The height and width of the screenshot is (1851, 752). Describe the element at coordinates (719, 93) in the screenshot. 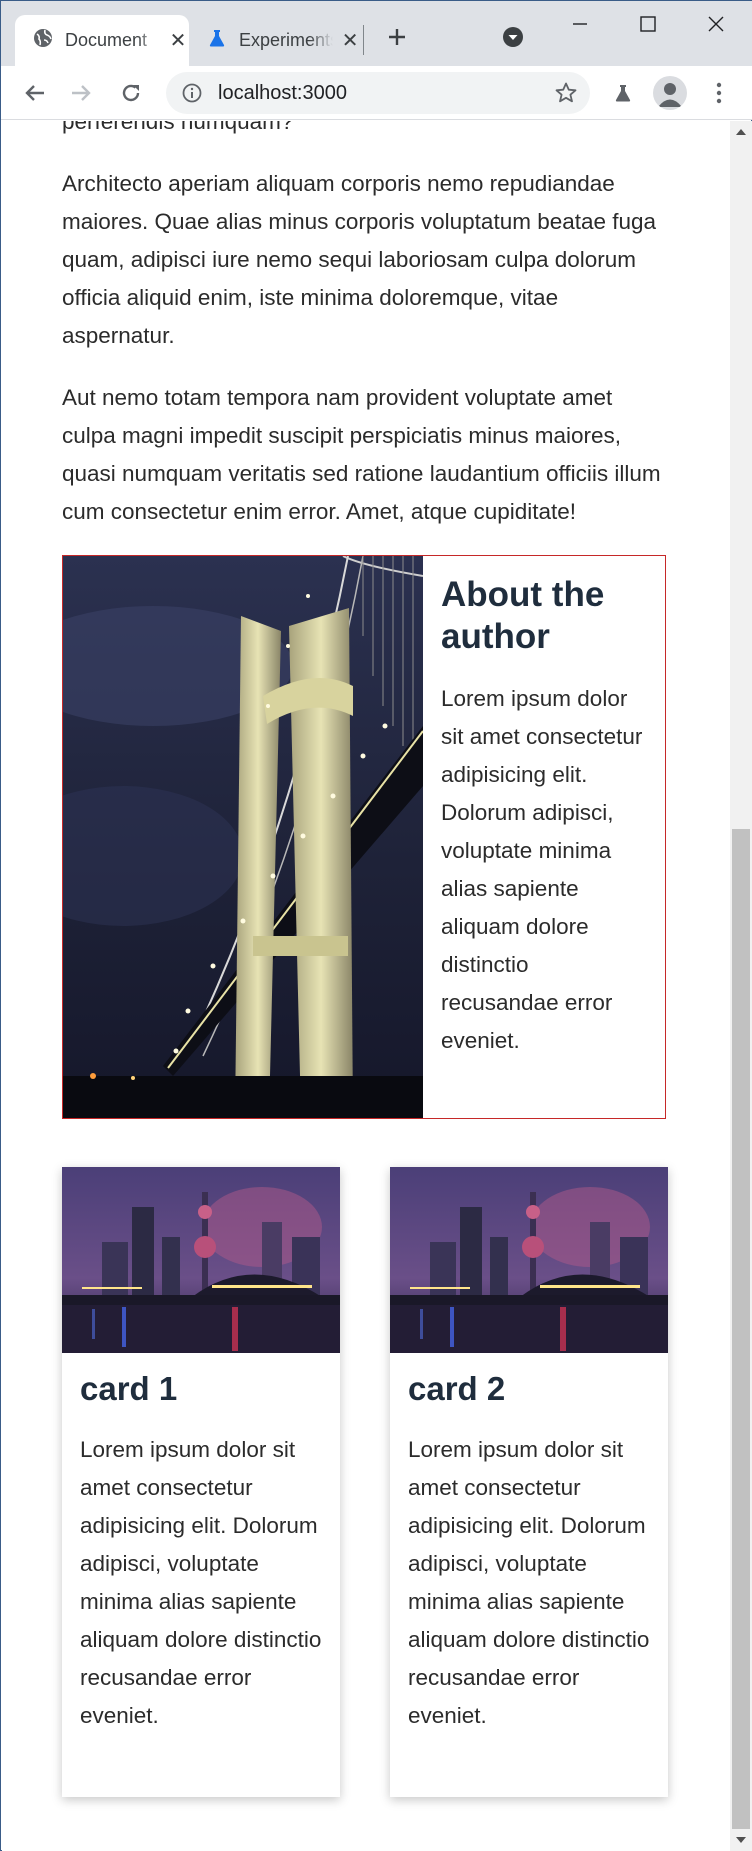

I see `menu-kebab-icon` at that location.